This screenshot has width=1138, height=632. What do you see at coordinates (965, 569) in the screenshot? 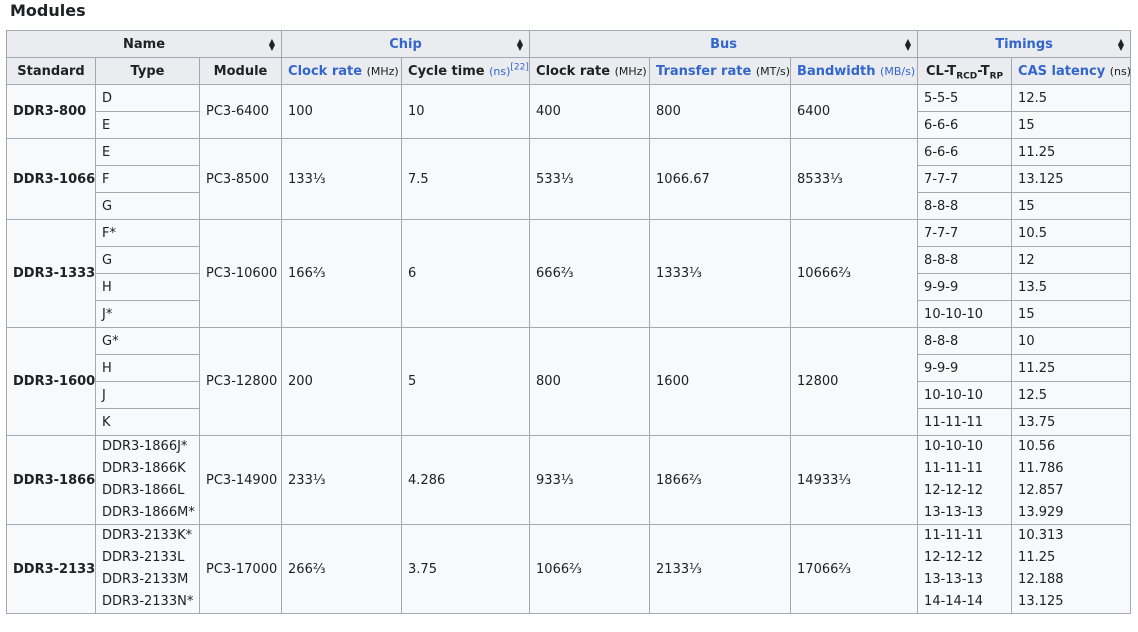
I see `timing-cell: 11-11-11 12-12-12 13-13-13 14-14-14` at bounding box center [965, 569].